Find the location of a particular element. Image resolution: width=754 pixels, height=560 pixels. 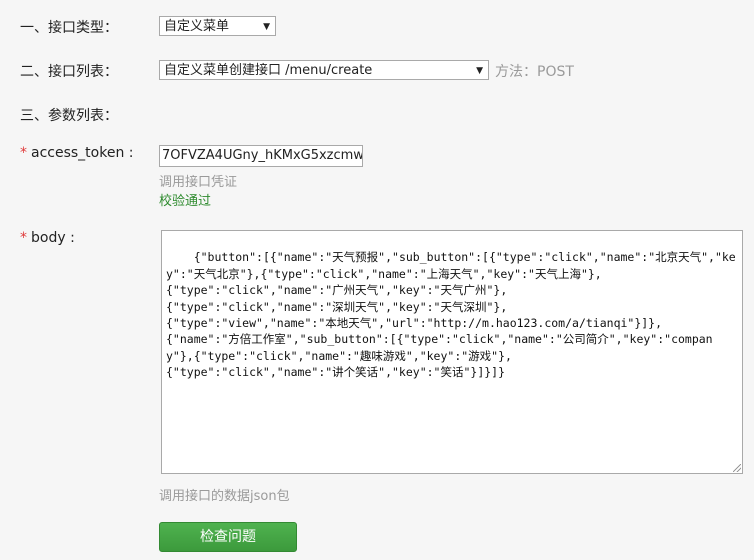

method-label: 方法：POST is located at coordinates (534, 72).